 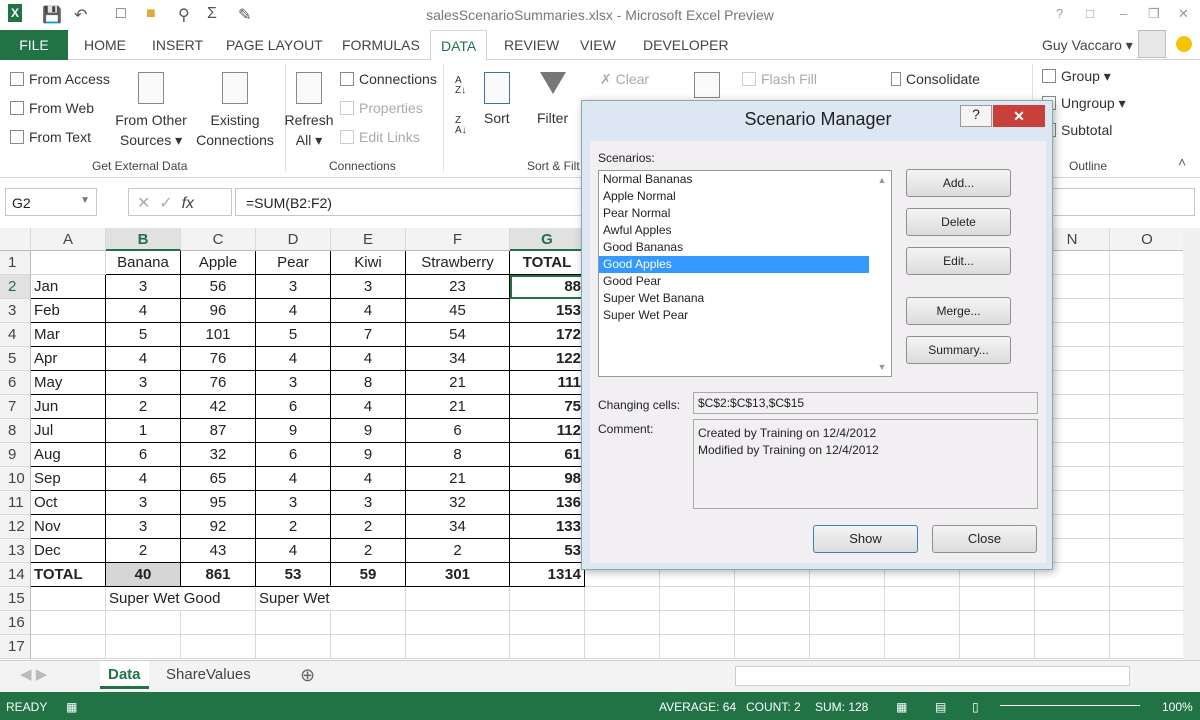 I want to click on cell-b10: 4, so click(x=143, y=479).